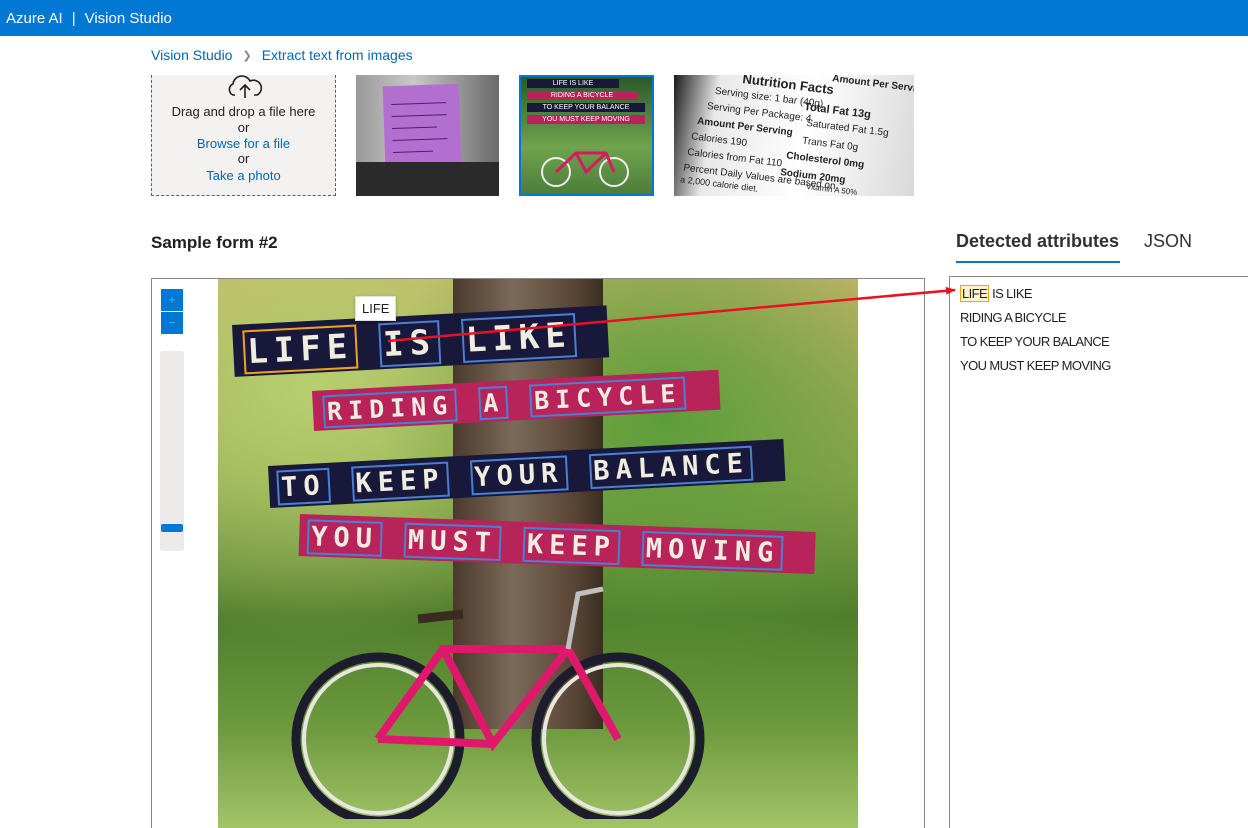 Image resolution: width=1248 pixels, height=828 pixels. Describe the element at coordinates (300, 349) in the screenshot. I see `detected-word-selected: LIFE` at that location.